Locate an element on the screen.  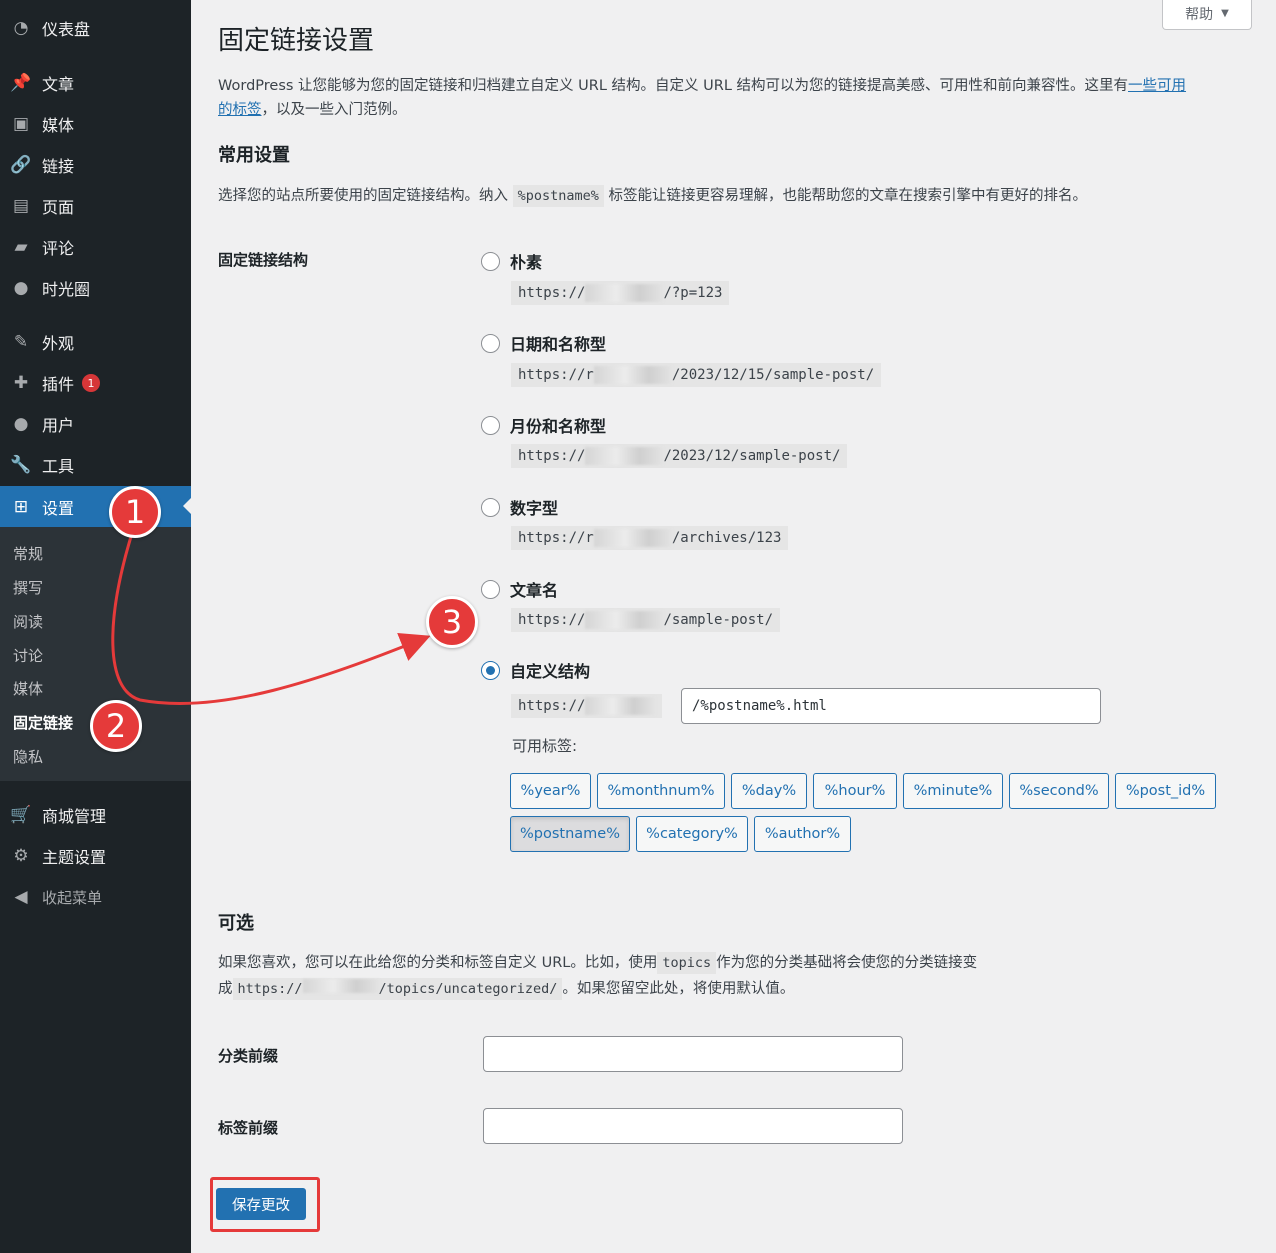
annotation-marker-1: 1 is located at coordinates (135, 512).